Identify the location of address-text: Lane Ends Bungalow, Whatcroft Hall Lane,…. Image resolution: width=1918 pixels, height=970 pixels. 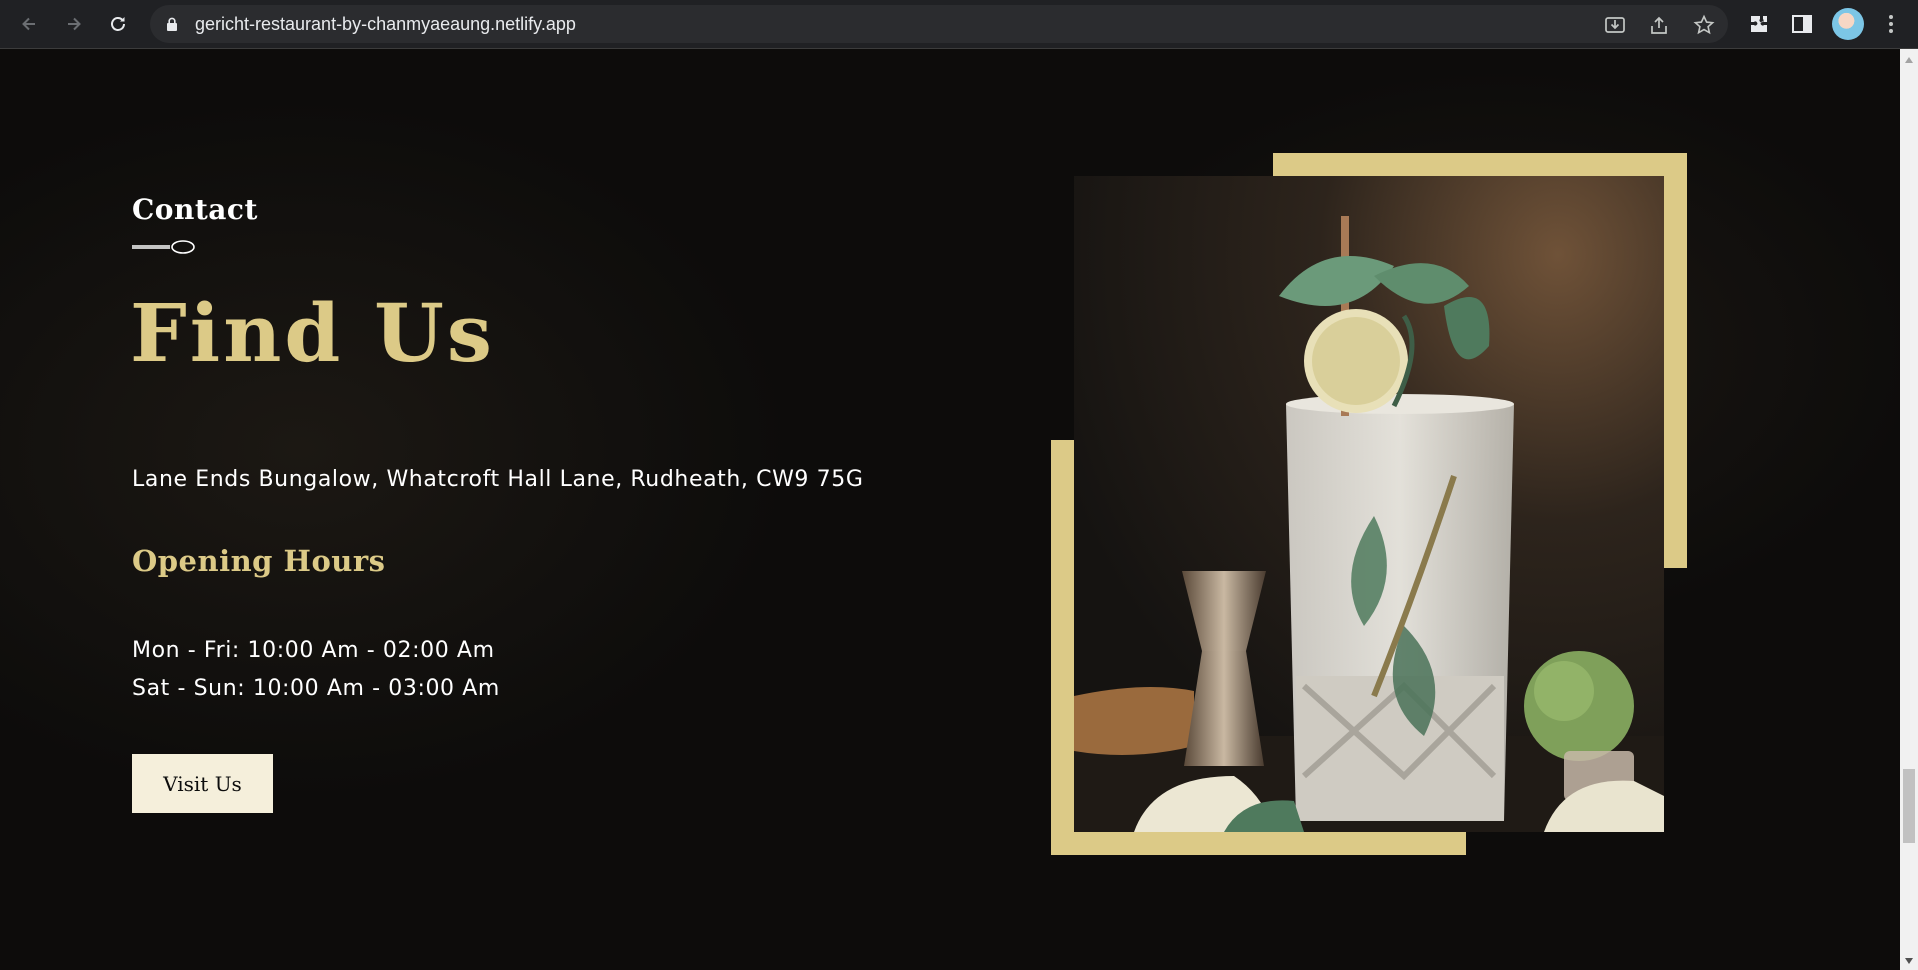
(498, 479).